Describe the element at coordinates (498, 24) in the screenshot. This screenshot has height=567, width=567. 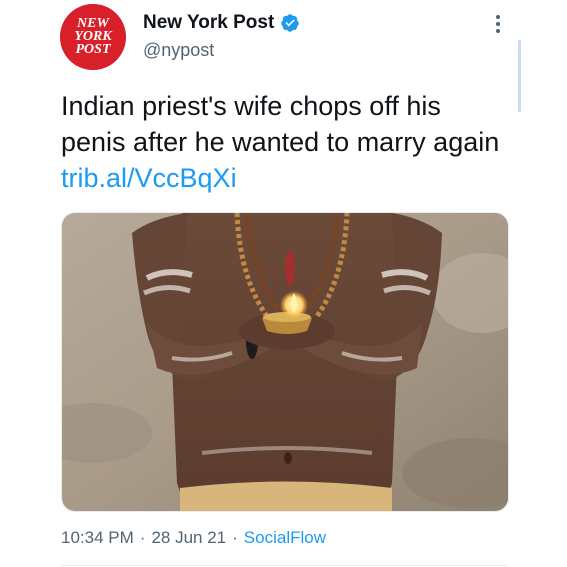
I see `more-vertical-icon` at that location.